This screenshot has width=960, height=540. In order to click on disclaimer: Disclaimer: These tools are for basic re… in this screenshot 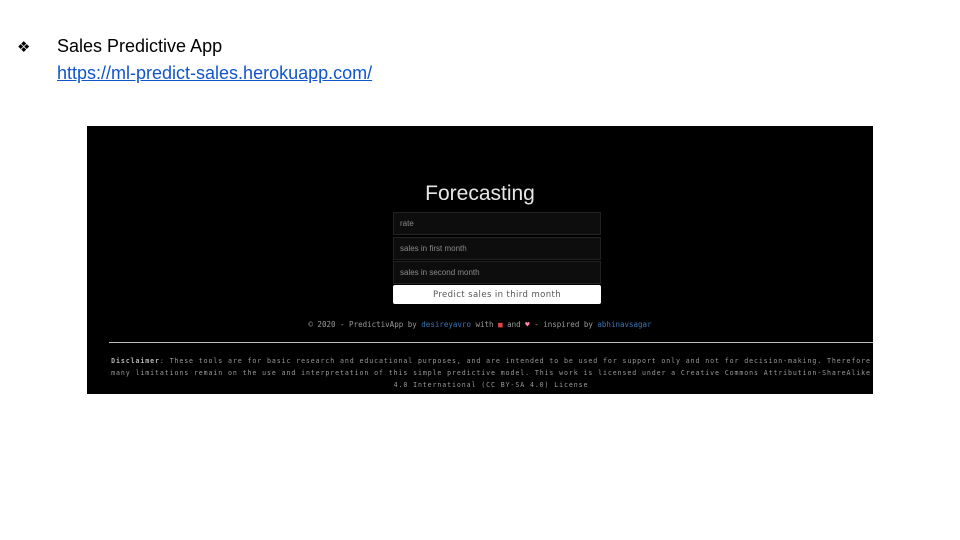, I will do `click(491, 373)`.